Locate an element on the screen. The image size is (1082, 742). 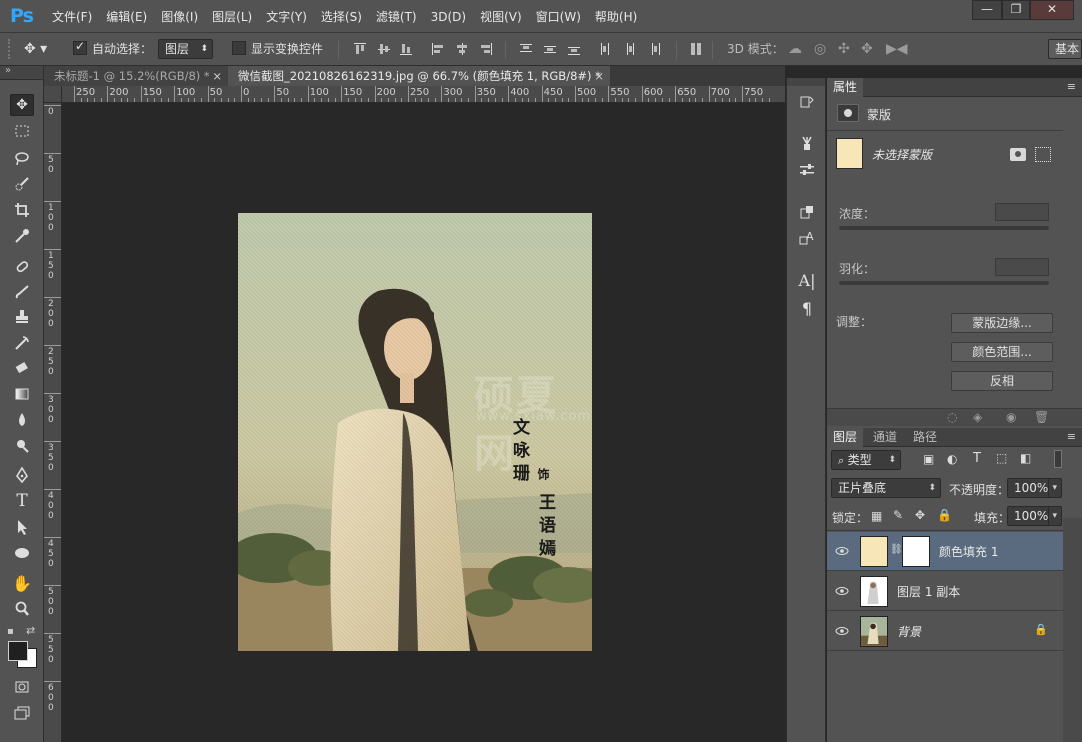
distribute-right-icon is located at coordinates (654, 49).